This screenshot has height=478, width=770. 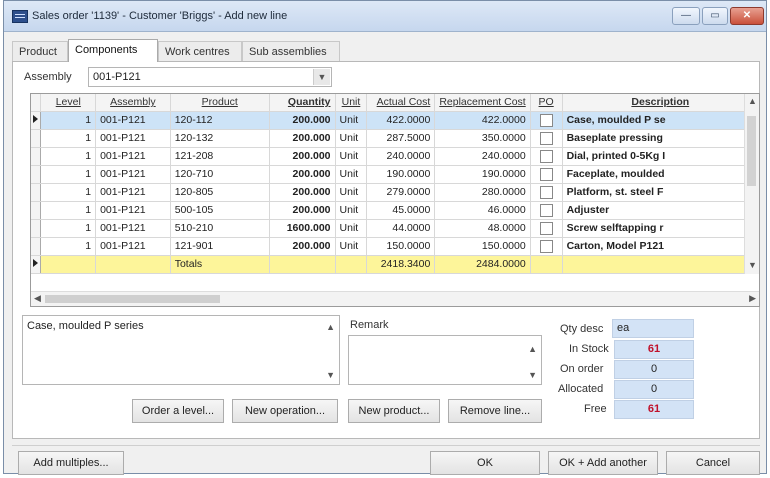 What do you see at coordinates (686, 16) in the screenshot?
I see `minimize-button: —` at bounding box center [686, 16].